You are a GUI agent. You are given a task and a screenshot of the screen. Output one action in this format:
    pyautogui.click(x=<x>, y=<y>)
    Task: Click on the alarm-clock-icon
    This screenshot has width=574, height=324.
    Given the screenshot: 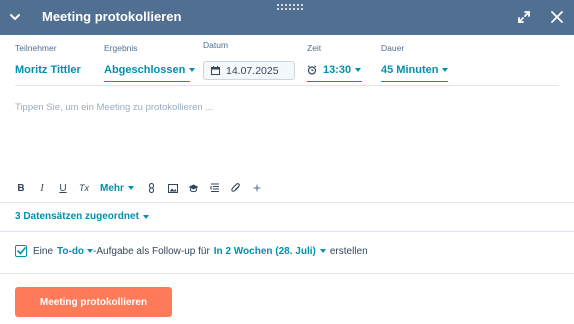 What is the action you would take?
    pyautogui.click(x=312, y=69)
    